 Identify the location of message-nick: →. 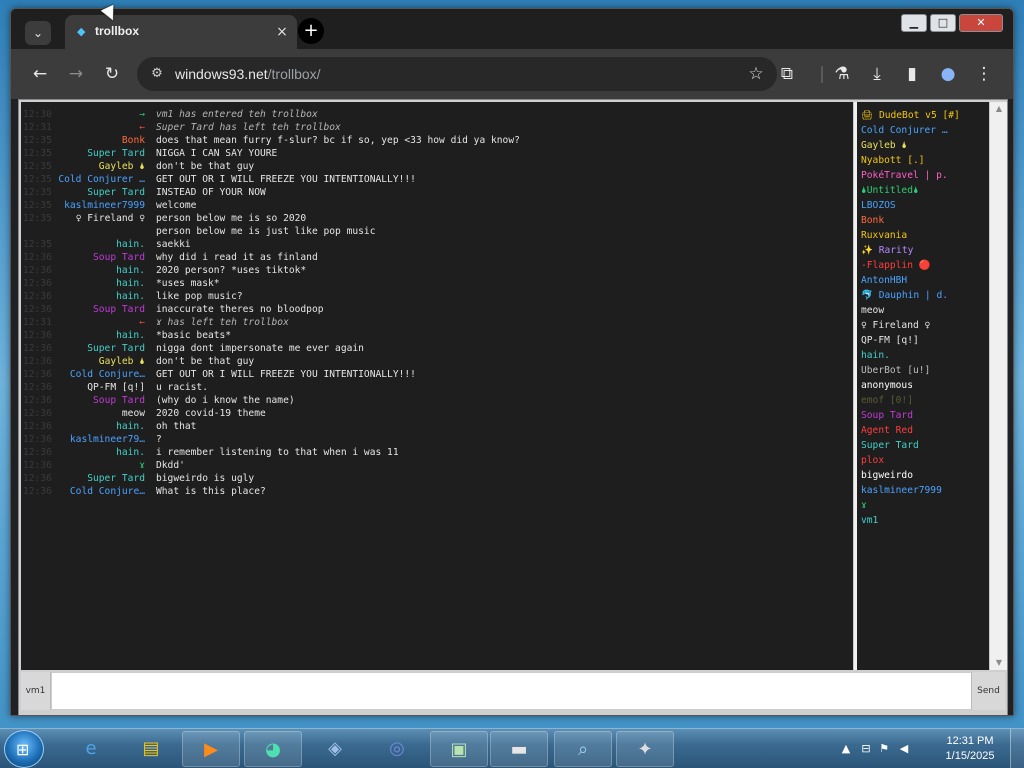
(101, 114).